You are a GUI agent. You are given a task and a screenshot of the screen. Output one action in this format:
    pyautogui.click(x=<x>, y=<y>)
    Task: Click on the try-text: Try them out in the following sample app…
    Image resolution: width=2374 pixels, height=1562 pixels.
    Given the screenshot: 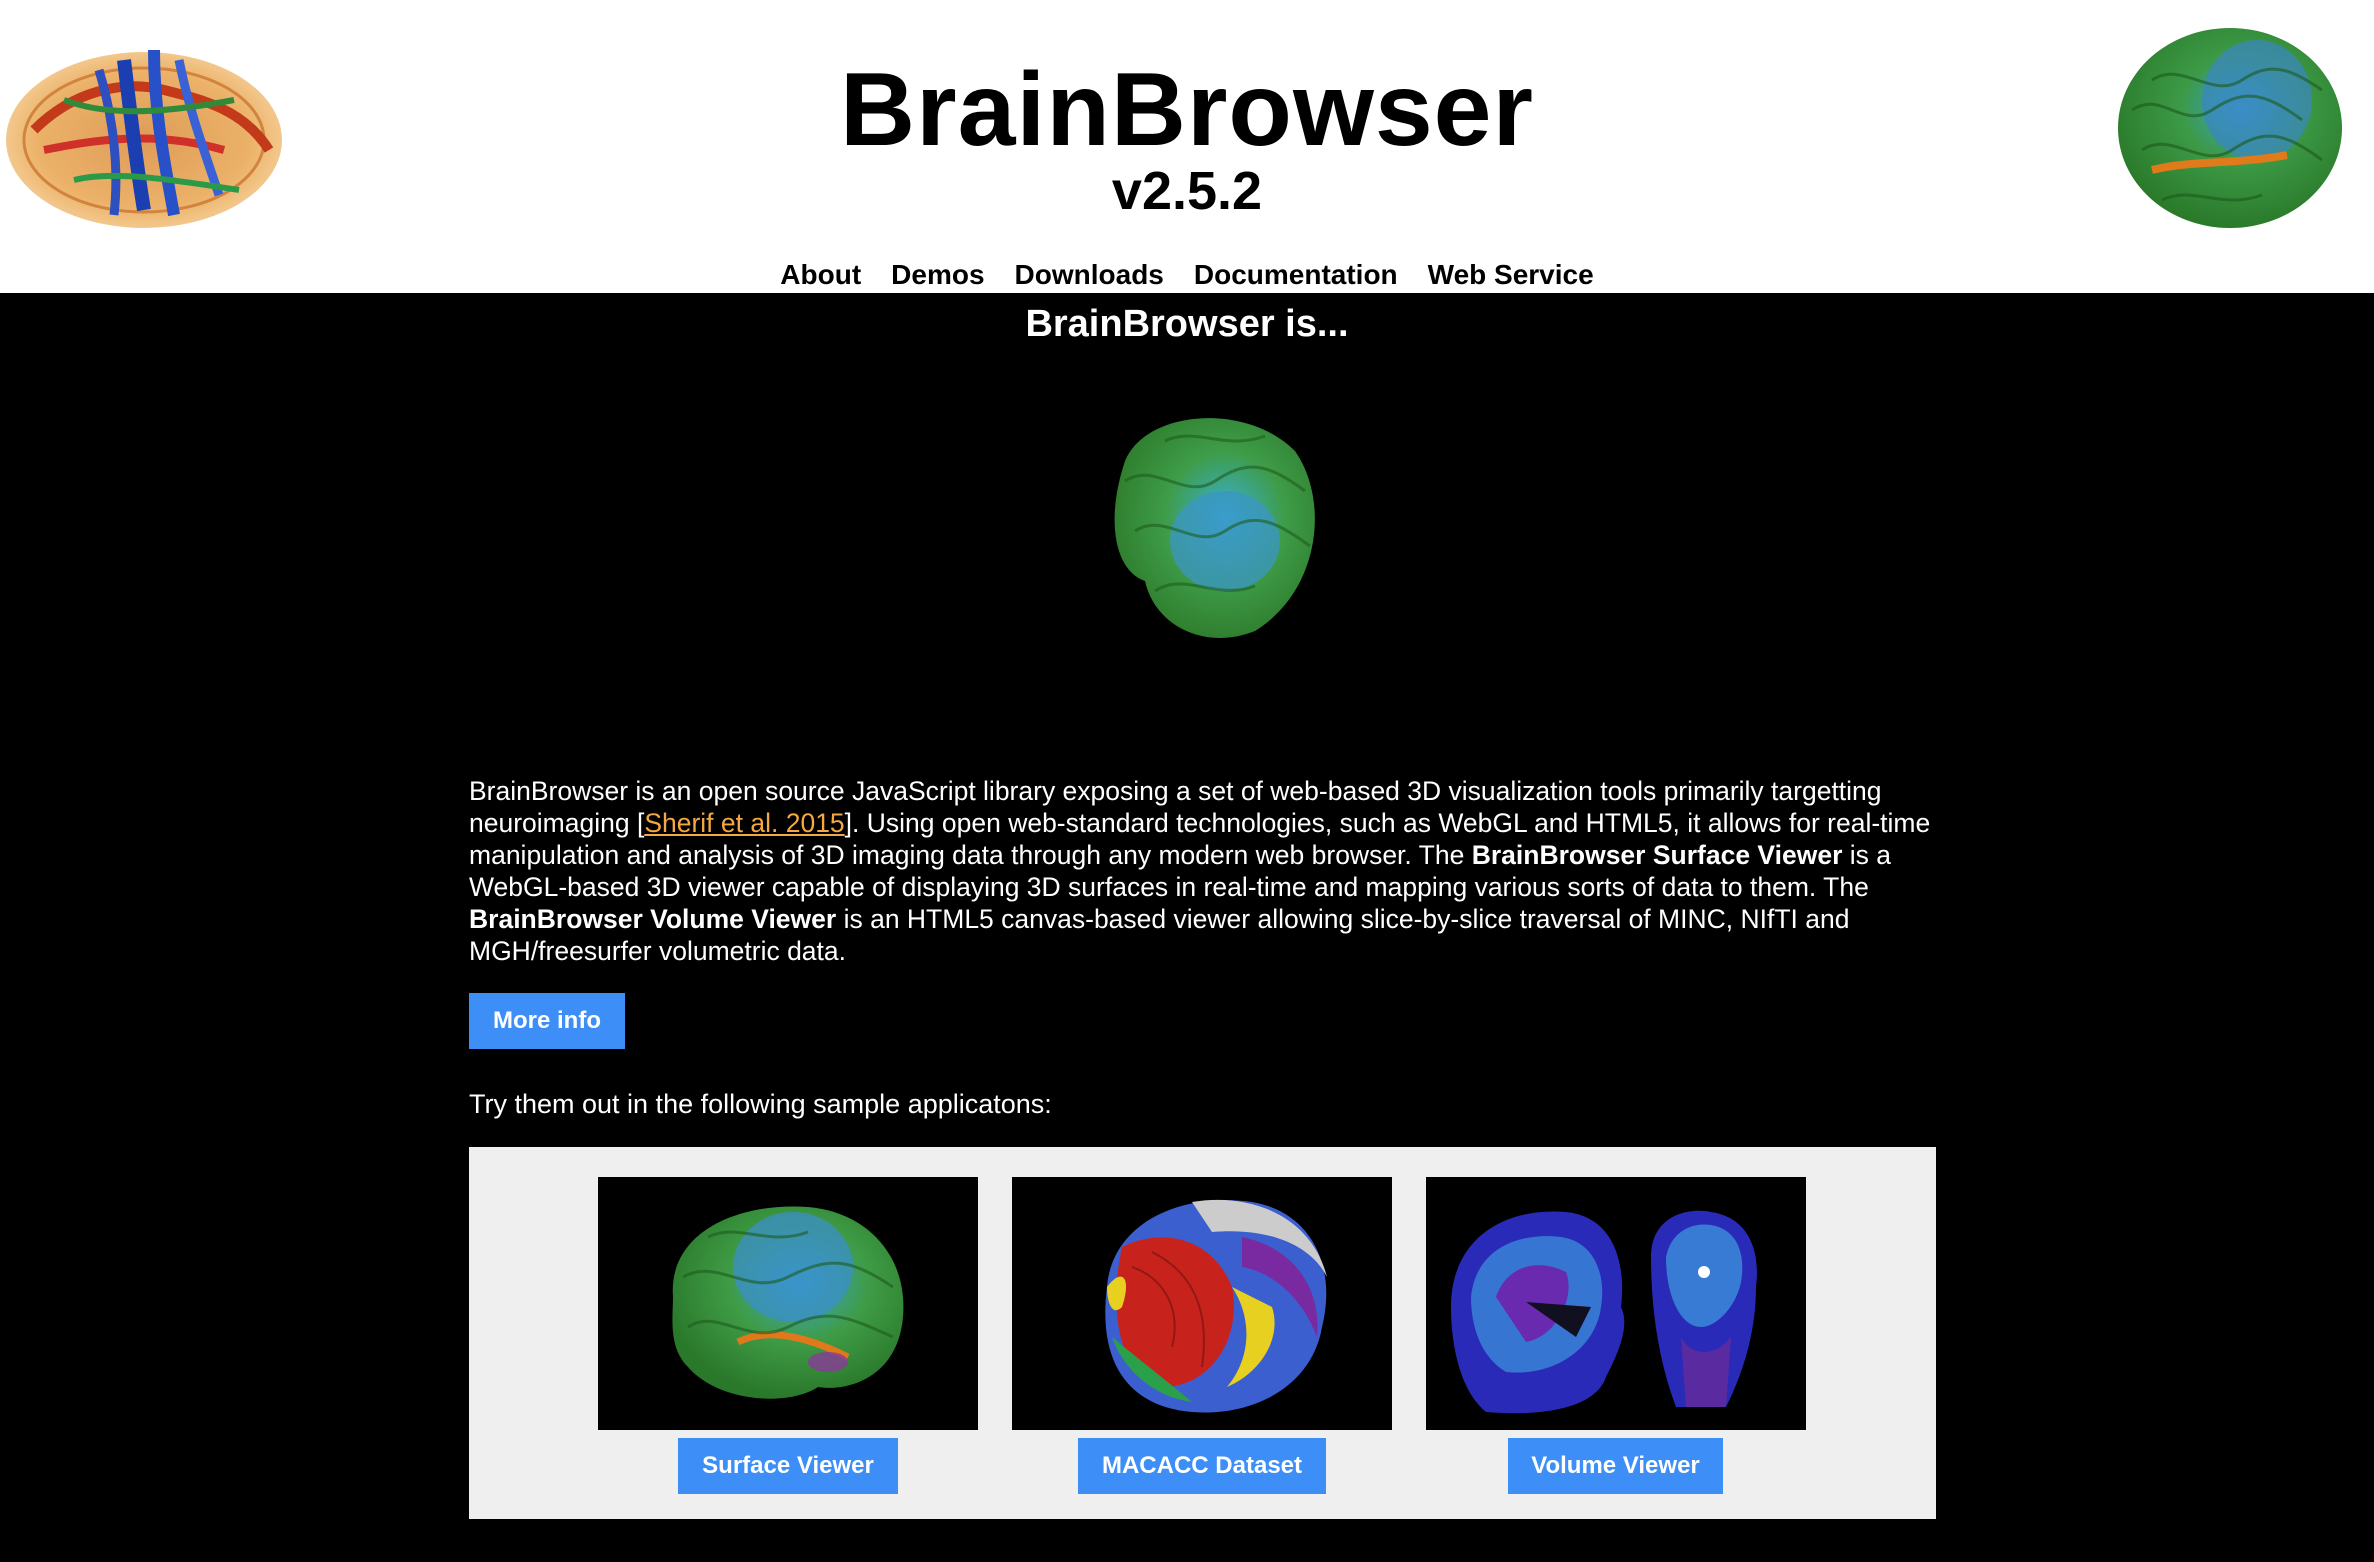 What is the action you would take?
    pyautogui.click(x=760, y=1104)
    